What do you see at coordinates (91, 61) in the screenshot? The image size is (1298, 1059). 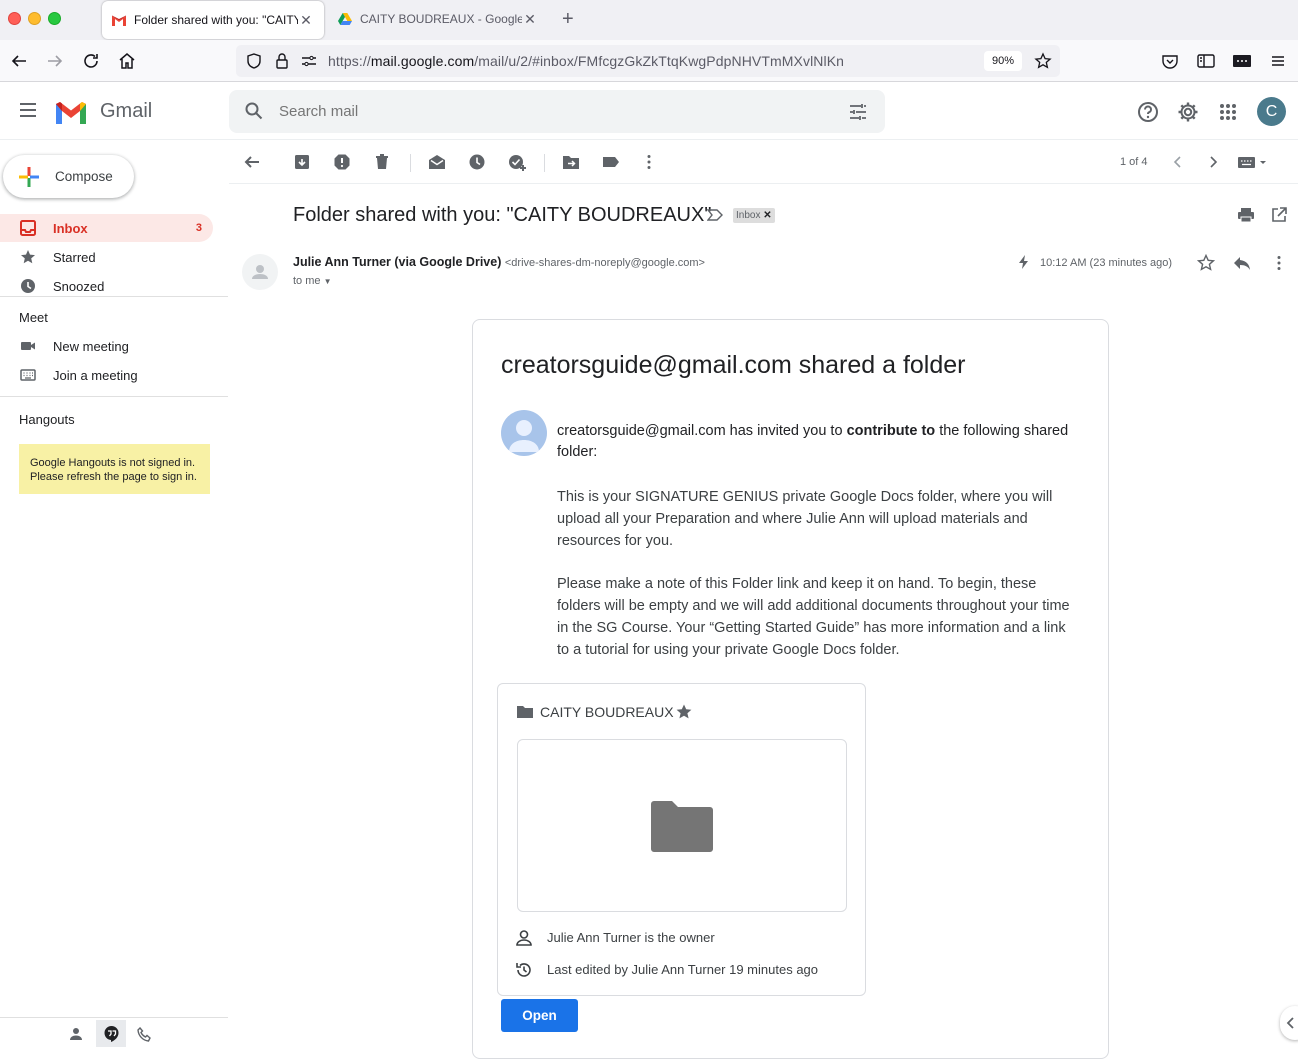 I see `reload-icon` at bounding box center [91, 61].